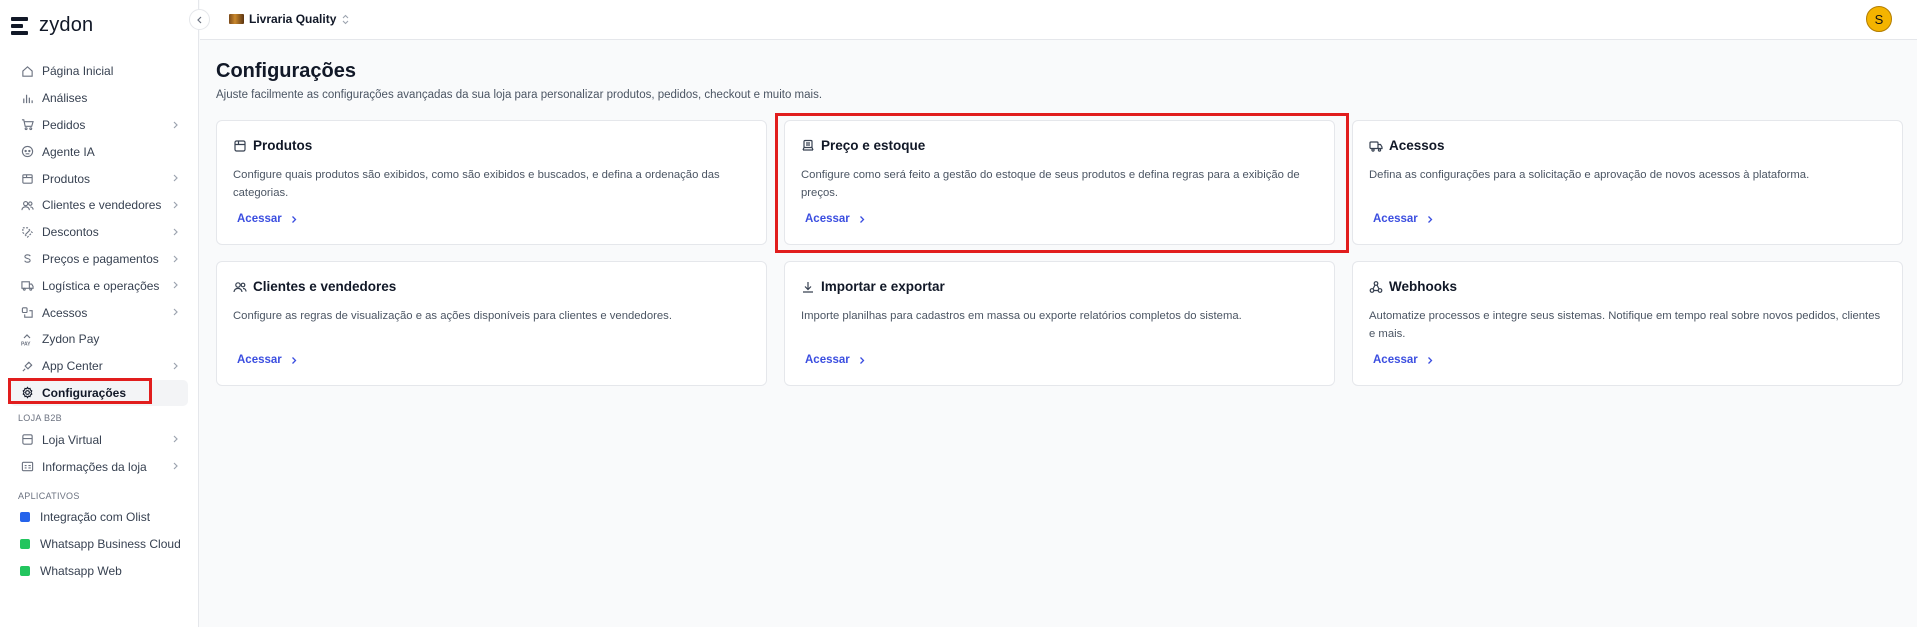  What do you see at coordinates (99, 571) in the screenshot?
I see `sidebar-app-whatsapp-web: Whatsapp Web` at bounding box center [99, 571].